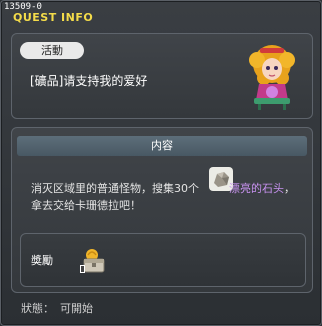 The image size is (322, 326). Describe the element at coordinates (162, 146) in the screenshot. I see `content-header: 内容` at that location.